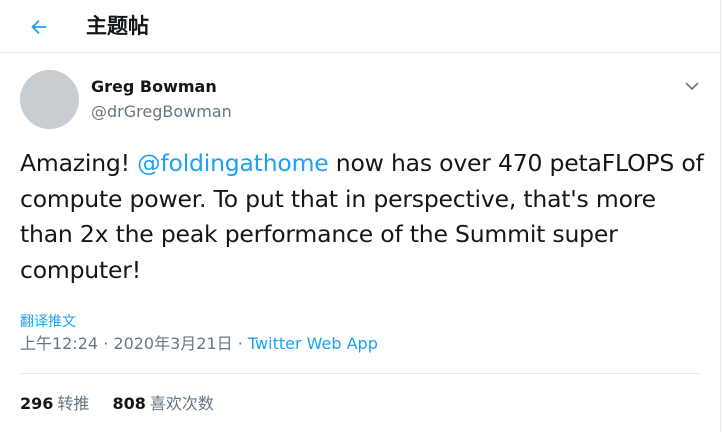 This screenshot has width=723, height=432. What do you see at coordinates (360, 26) in the screenshot?
I see `top-bar: 主题帖` at bounding box center [360, 26].